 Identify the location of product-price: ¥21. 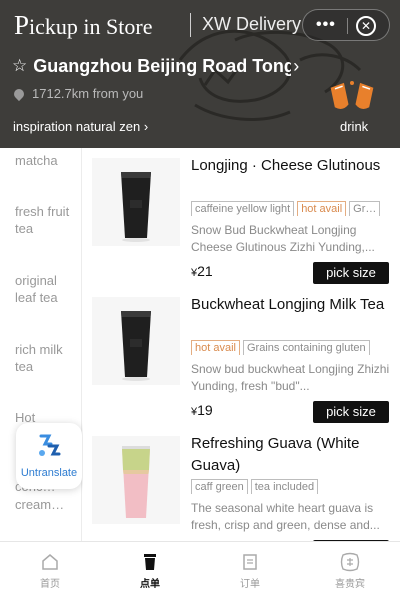
(202, 271).